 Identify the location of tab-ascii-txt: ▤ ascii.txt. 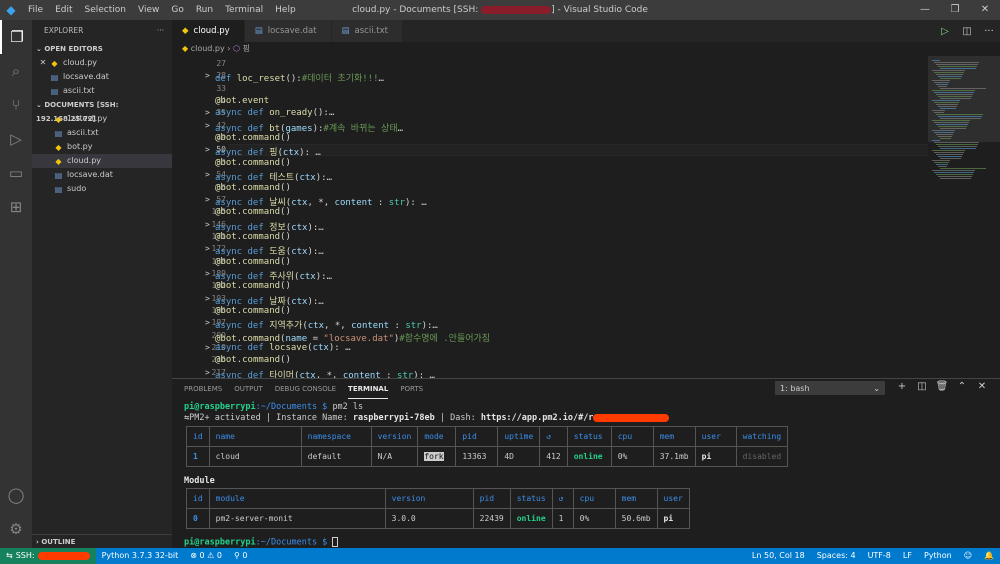
(367, 31).